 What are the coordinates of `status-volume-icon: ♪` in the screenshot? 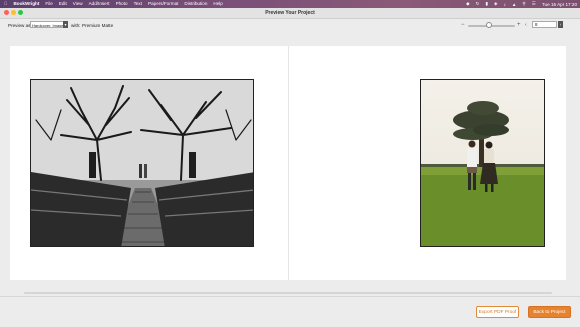 It's located at (505, 4).